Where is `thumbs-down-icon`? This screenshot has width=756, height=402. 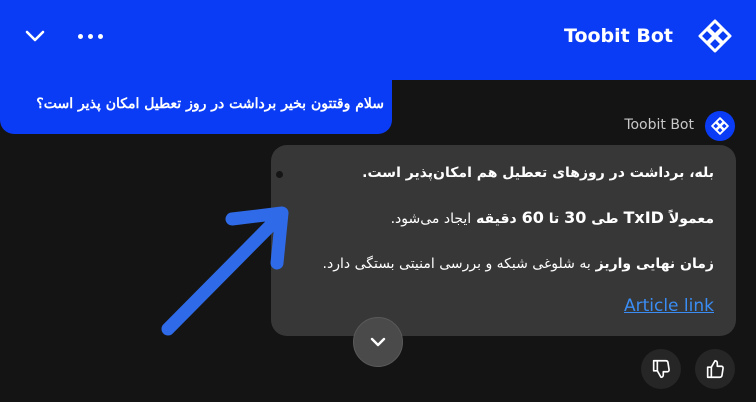 thumbs-down-icon is located at coordinates (661, 369).